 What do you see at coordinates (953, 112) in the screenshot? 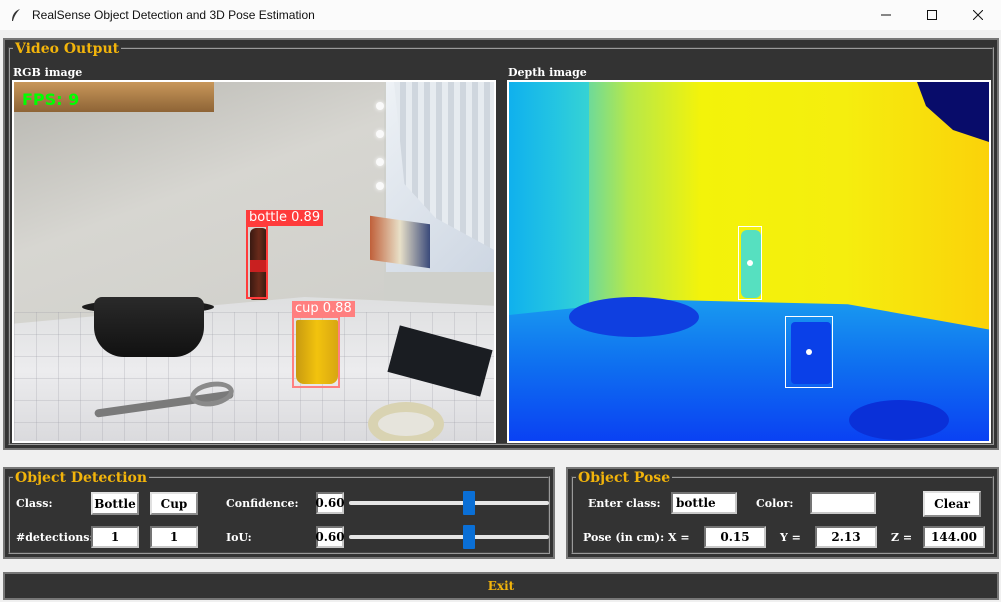
I see `depth-invalid-region` at bounding box center [953, 112].